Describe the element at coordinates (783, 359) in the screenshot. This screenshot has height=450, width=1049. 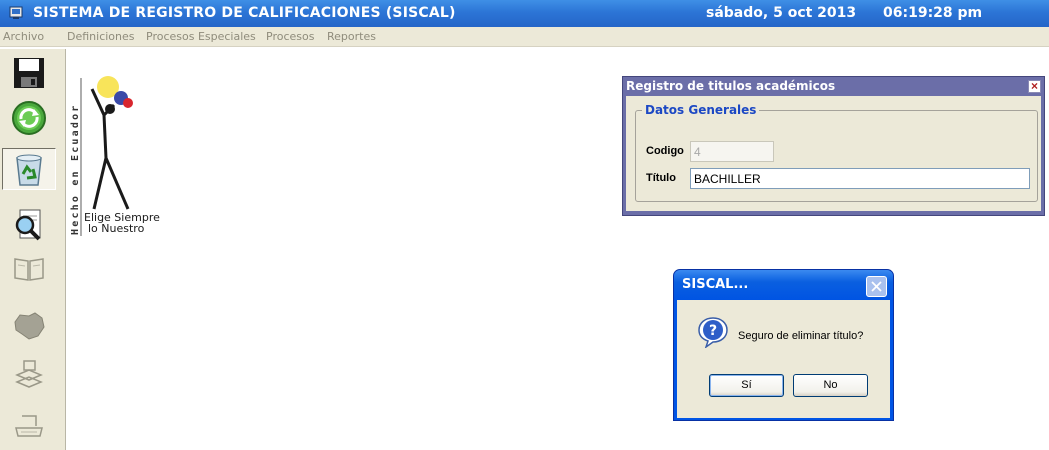
I see `dialog-body: ? Seguro de eliminar título? Sí No` at that location.